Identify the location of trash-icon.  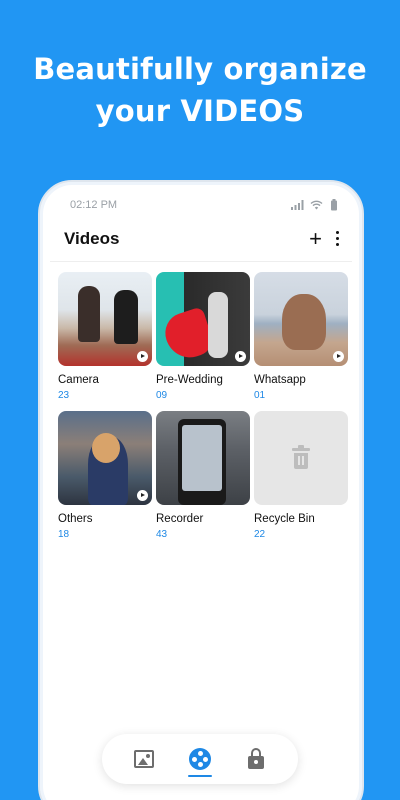
(301, 457).